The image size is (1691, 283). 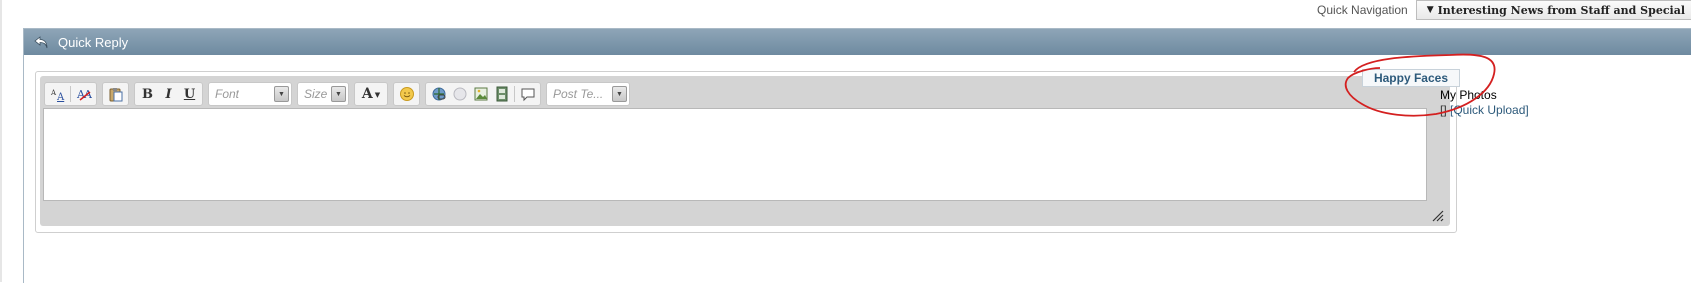 I want to click on post-template-select: Post Te... ▼, so click(x=588, y=94).